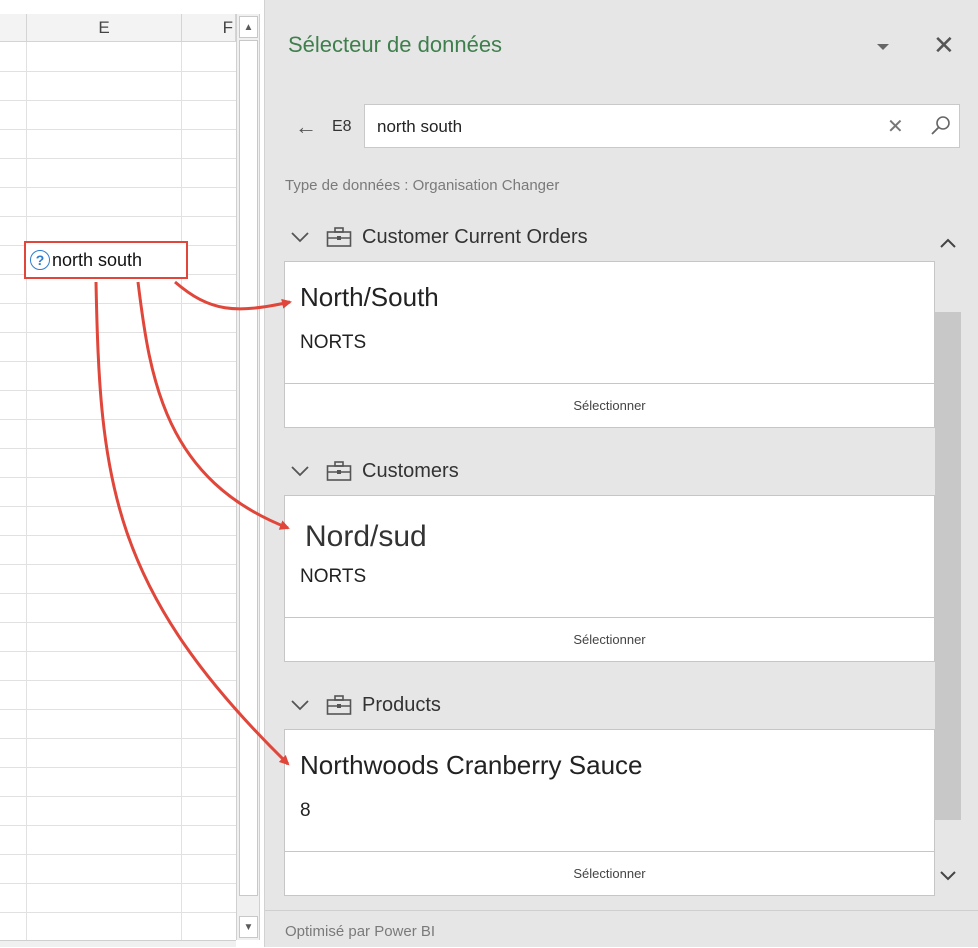 The width and height of the screenshot is (978, 948). What do you see at coordinates (209, 28) in the screenshot?
I see `column-header-f: F` at bounding box center [209, 28].